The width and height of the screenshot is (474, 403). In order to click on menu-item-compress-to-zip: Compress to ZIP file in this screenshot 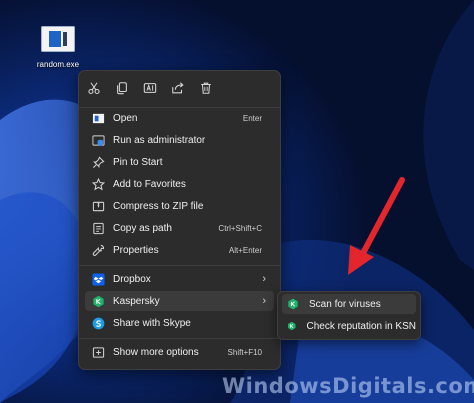, I will do `click(179, 206)`.